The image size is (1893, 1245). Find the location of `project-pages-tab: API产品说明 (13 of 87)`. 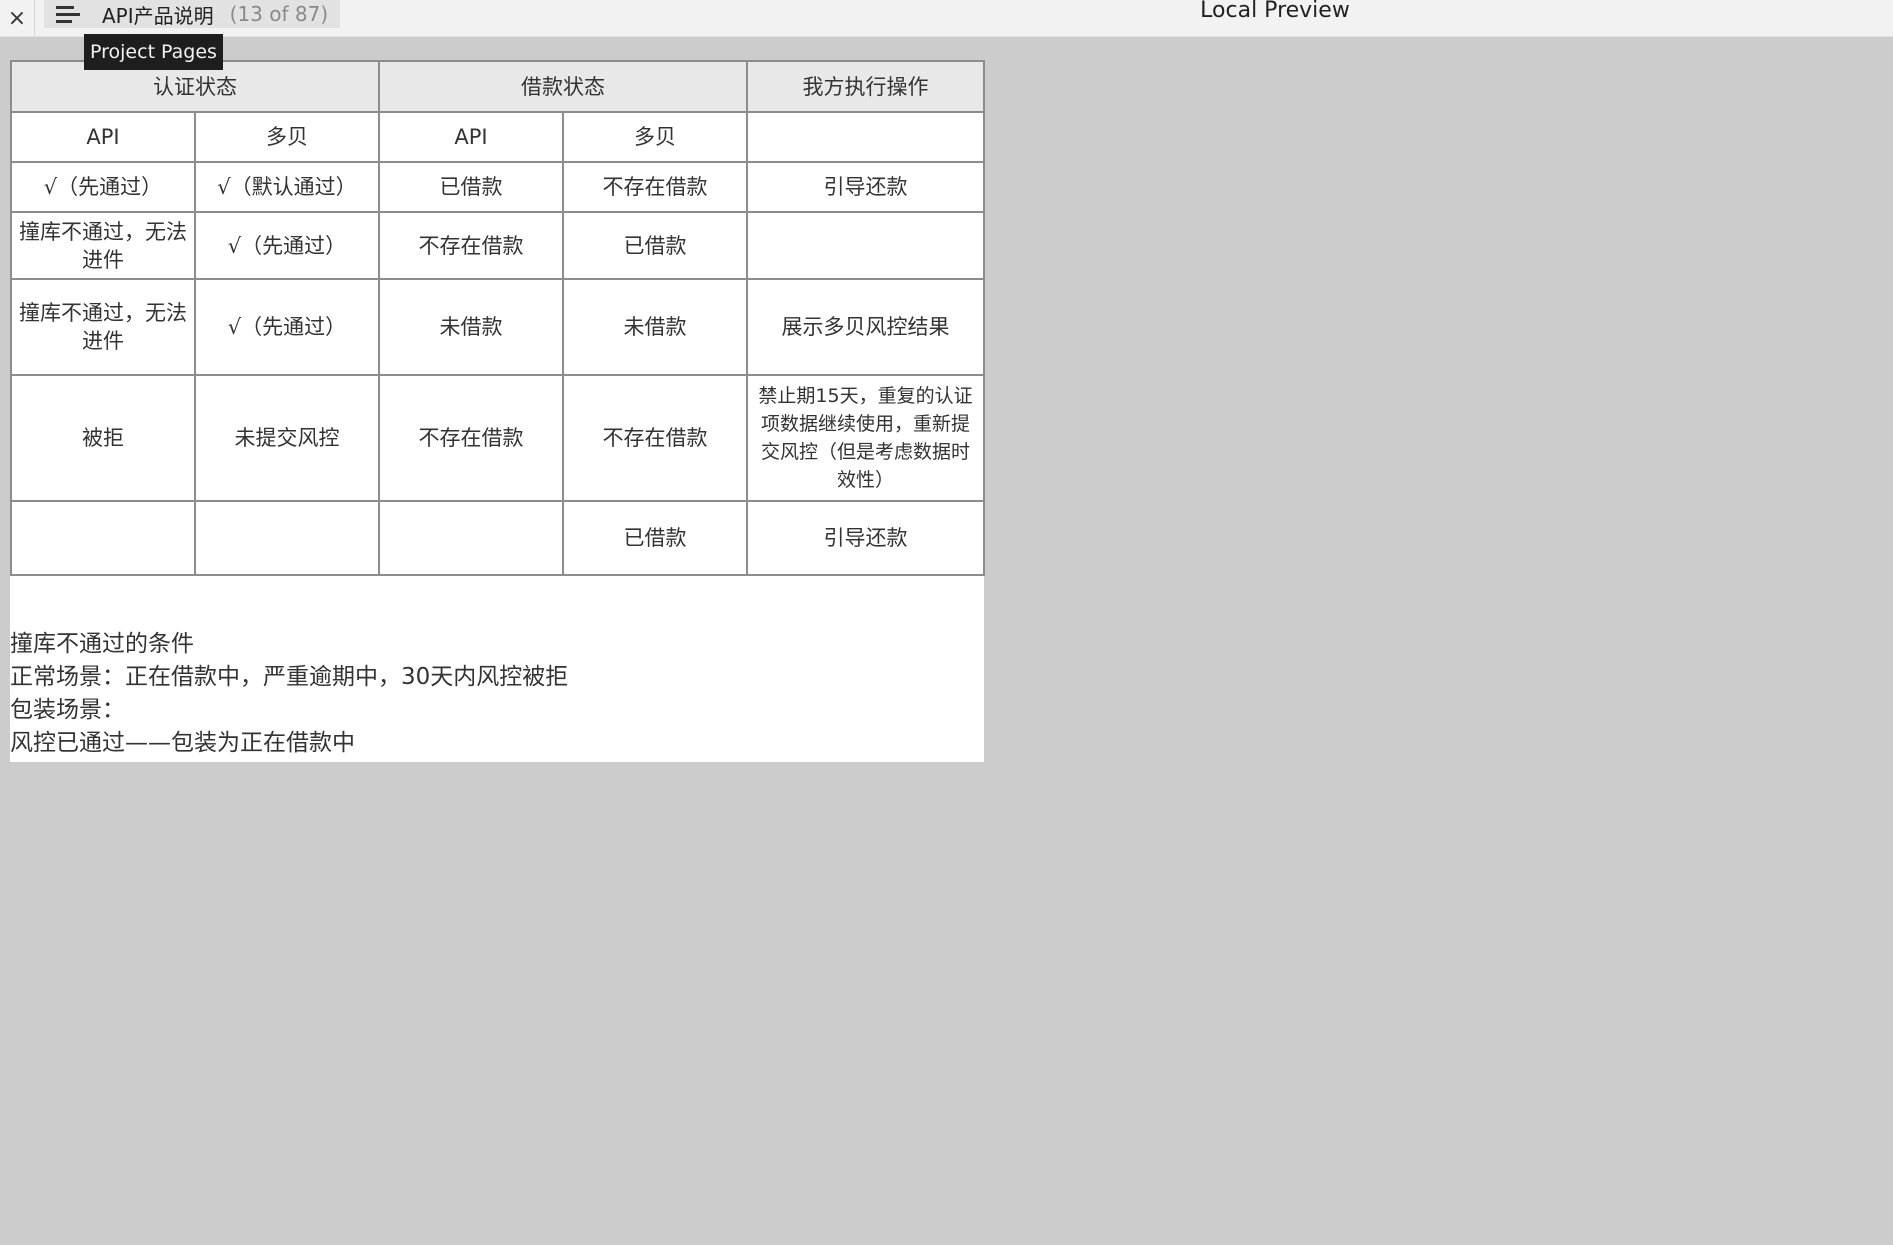

project-pages-tab: API产品说明 (13 of 87) is located at coordinates (192, 14).